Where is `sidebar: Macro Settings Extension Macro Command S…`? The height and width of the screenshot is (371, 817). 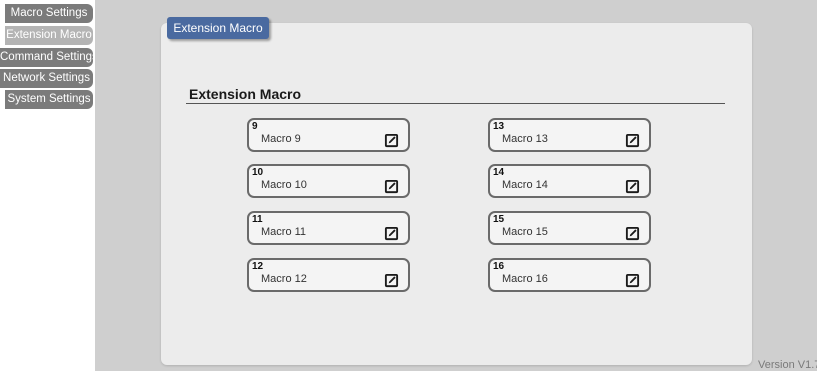 sidebar: Macro Settings Extension Macro Command S… is located at coordinates (47, 185).